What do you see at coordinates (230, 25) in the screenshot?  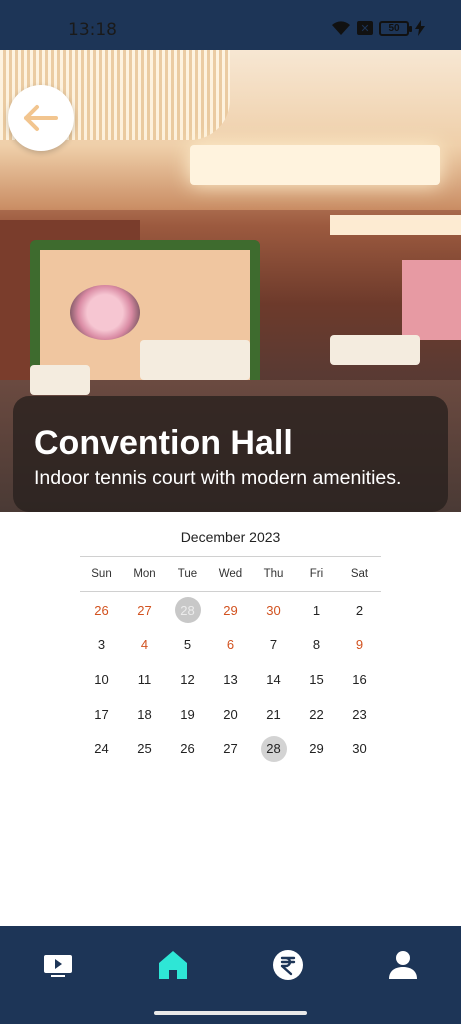 I see `status-bar: 13:18 ✕ 50` at bounding box center [230, 25].